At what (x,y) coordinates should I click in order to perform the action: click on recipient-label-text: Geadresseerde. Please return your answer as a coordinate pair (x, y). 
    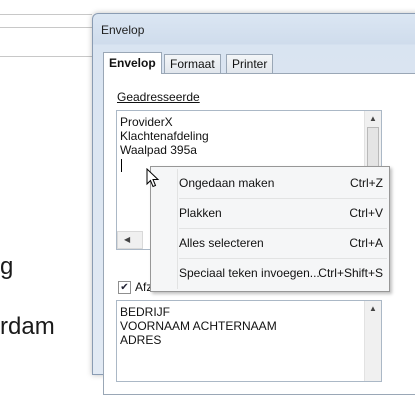
    Looking at the image, I should click on (158, 97).